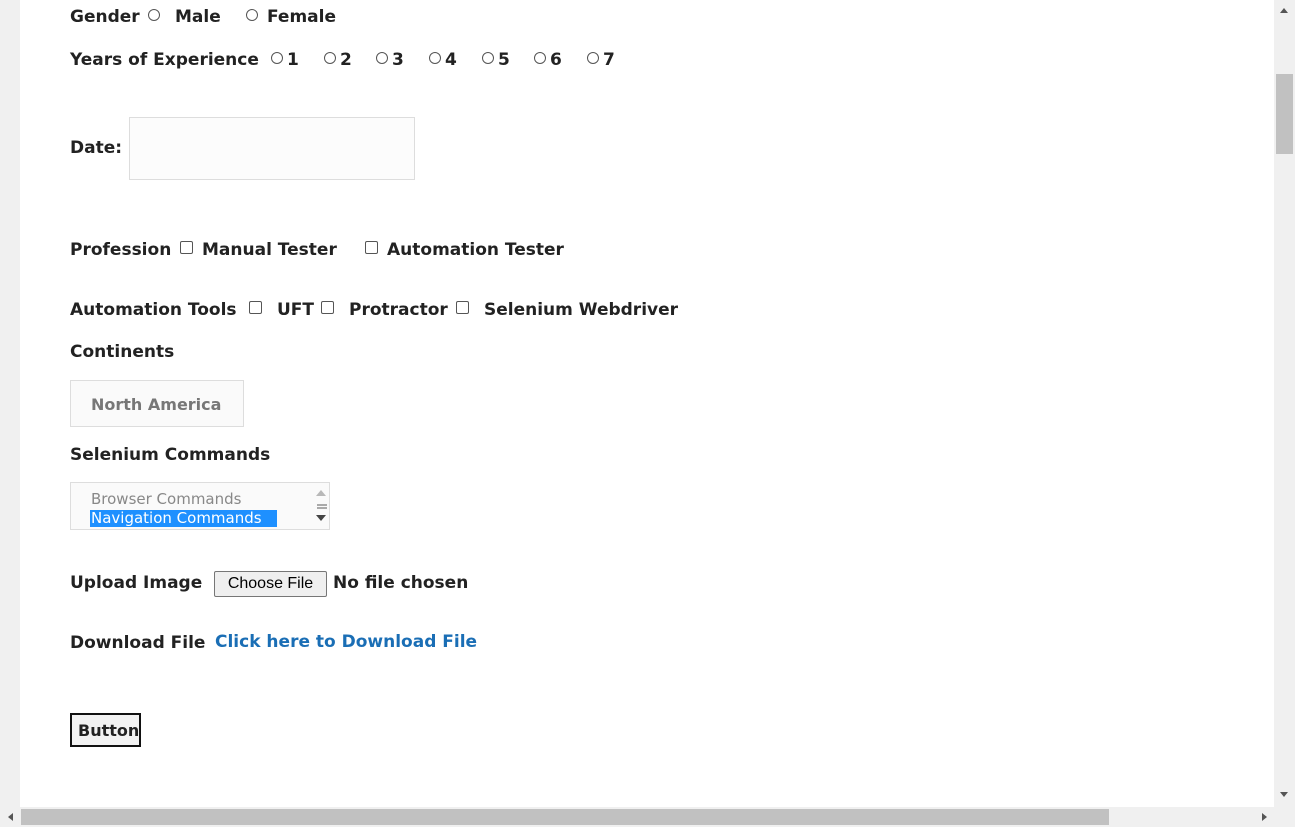  What do you see at coordinates (488, 58) in the screenshot?
I see `experience-5-radio` at bounding box center [488, 58].